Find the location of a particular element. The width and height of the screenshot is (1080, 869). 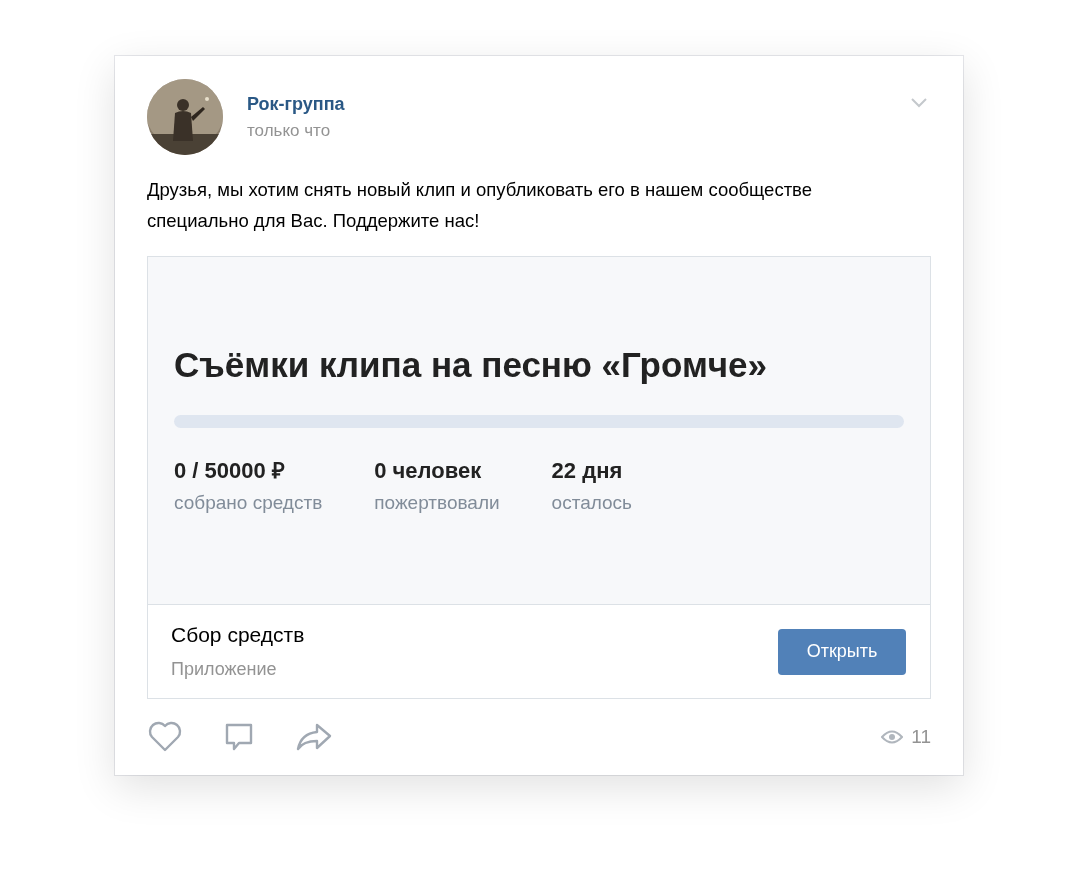

fundraiser-title: Съёмки клипа на песню «Громче» is located at coordinates (471, 365).